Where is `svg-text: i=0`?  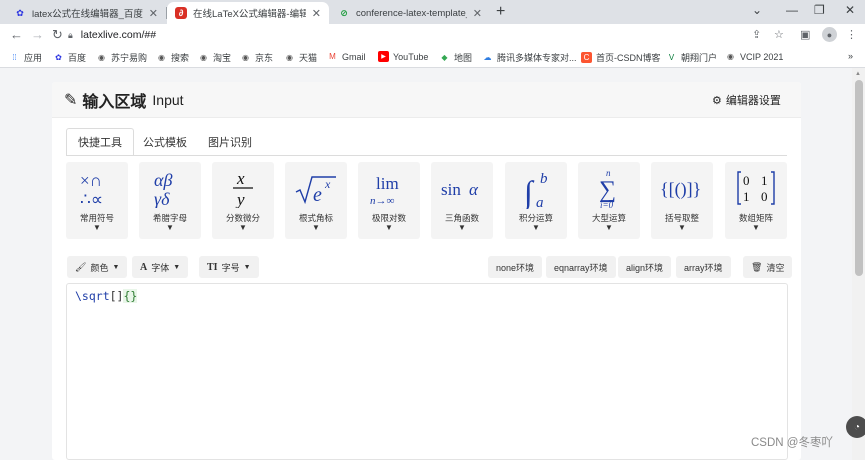 svg-text: i=0 is located at coordinates (607, 205).